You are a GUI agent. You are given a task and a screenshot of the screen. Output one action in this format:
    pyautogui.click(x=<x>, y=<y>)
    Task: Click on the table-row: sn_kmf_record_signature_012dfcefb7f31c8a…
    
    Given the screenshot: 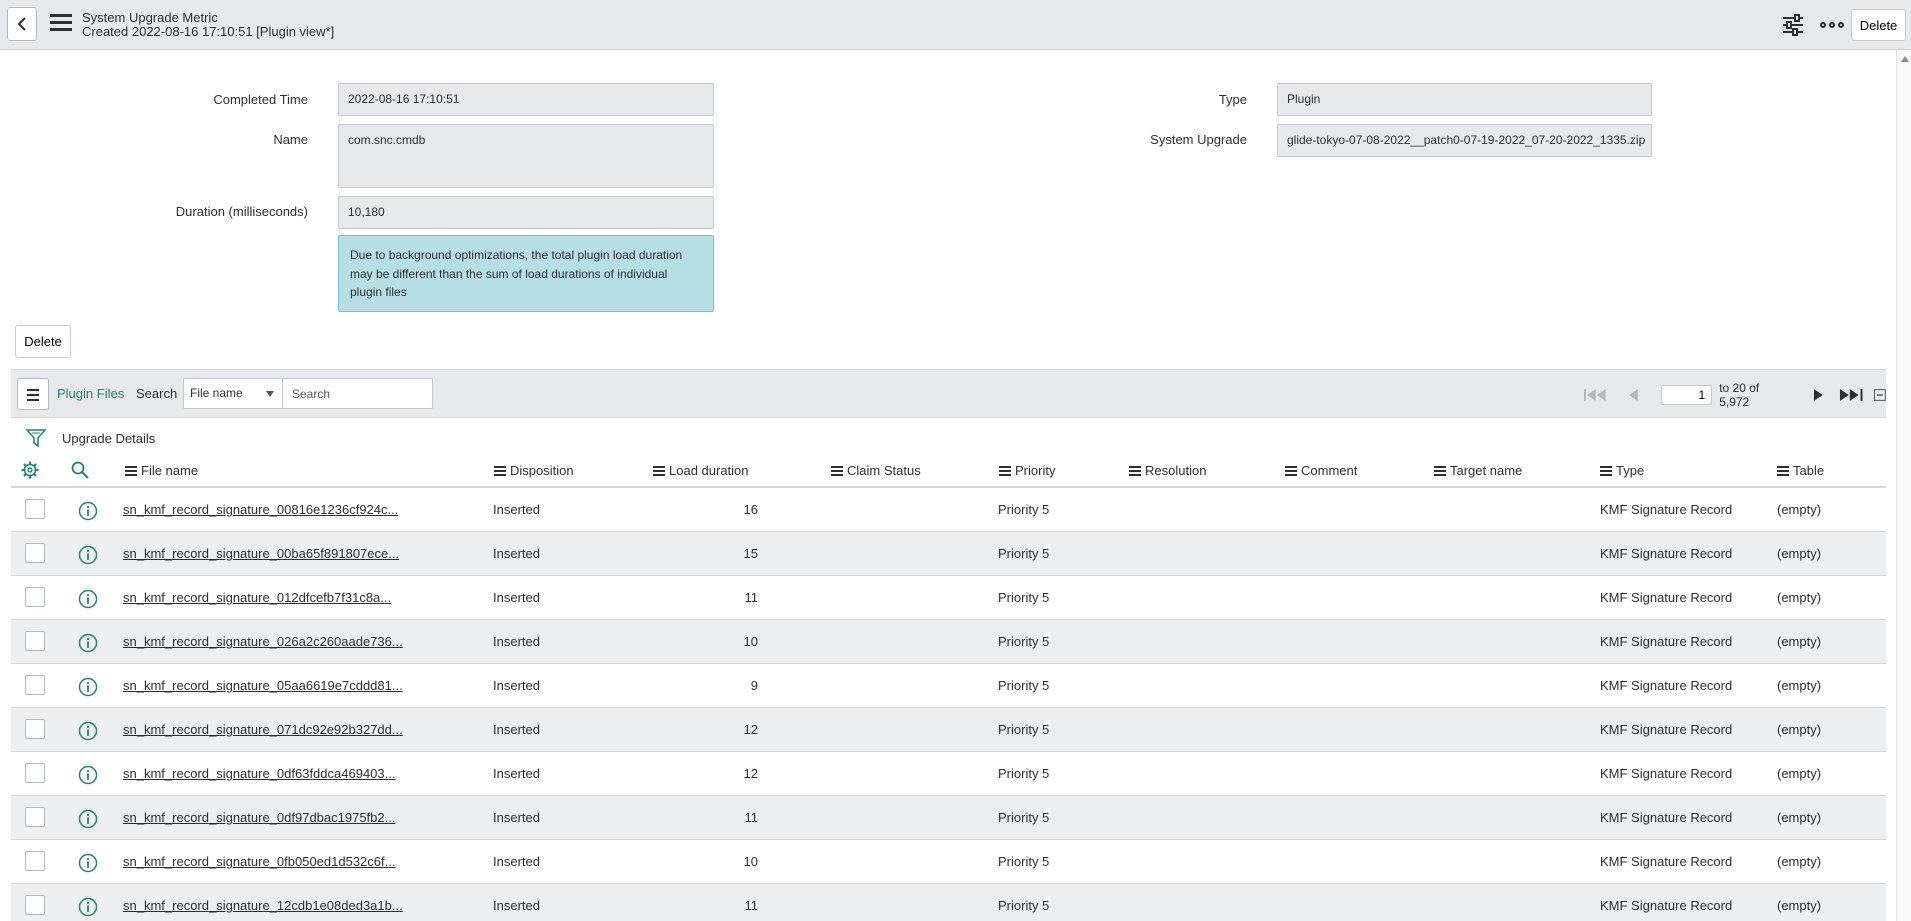 What is the action you would take?
    pyautogui.click(x=948, y=598)
    